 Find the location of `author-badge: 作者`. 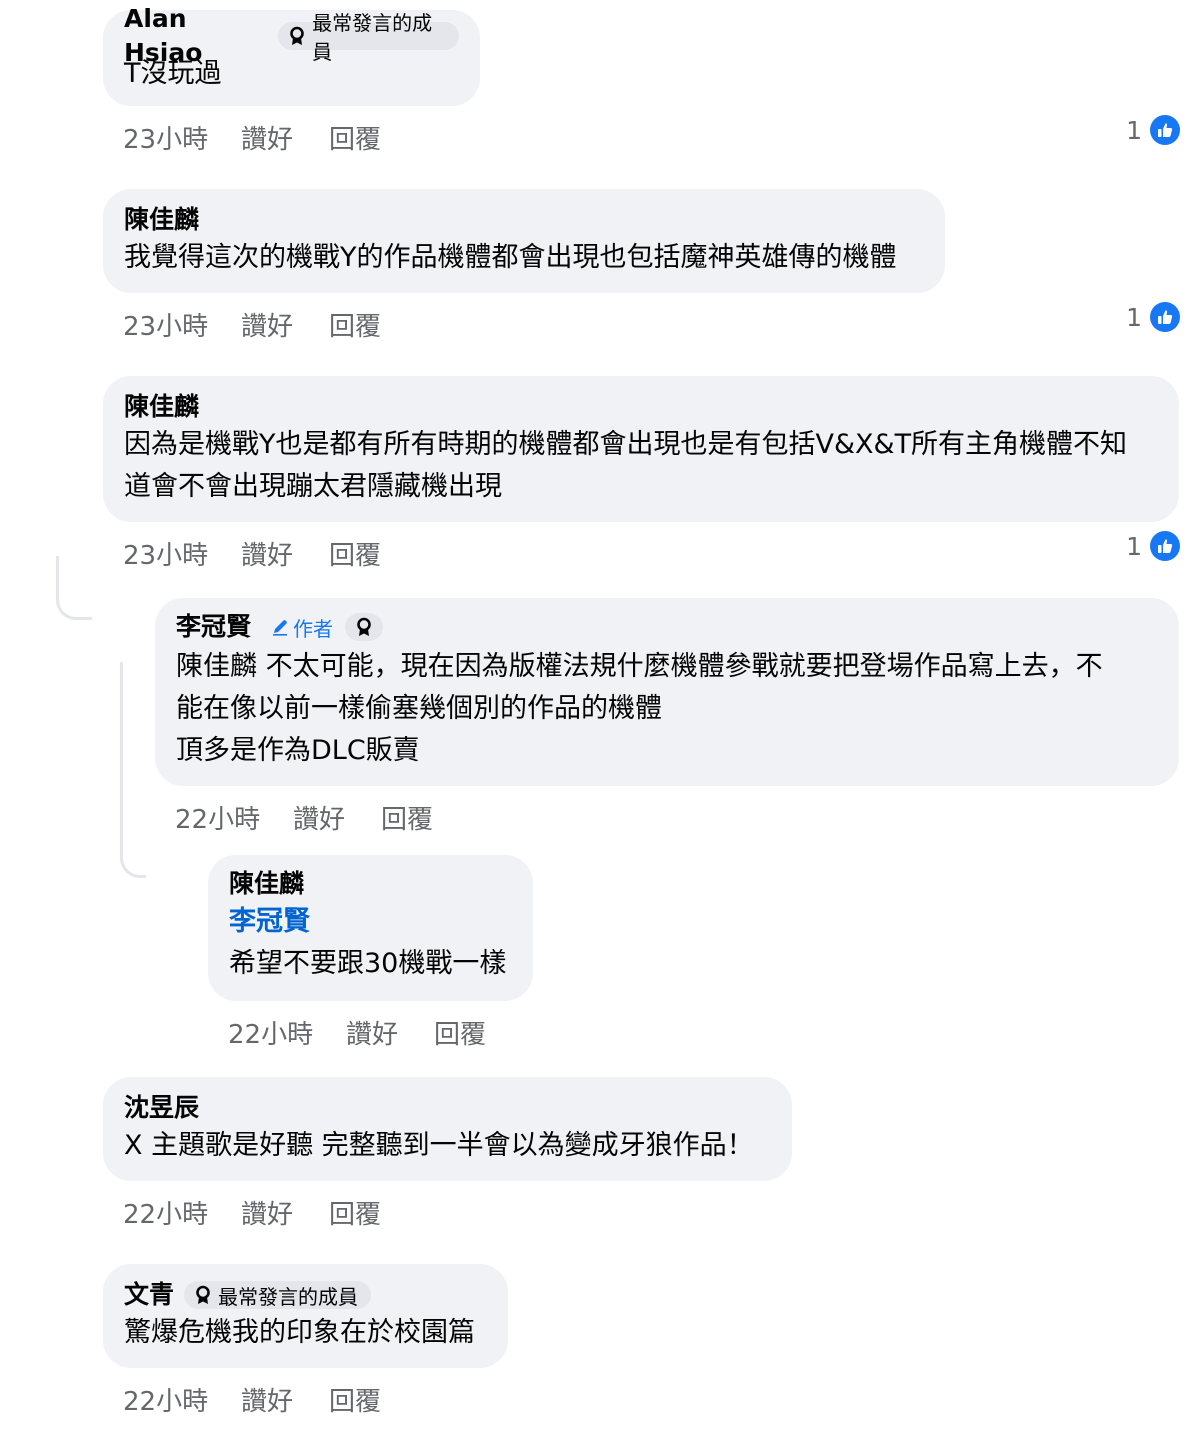

author-badge: 作者 is located at coordinates (302, 627).